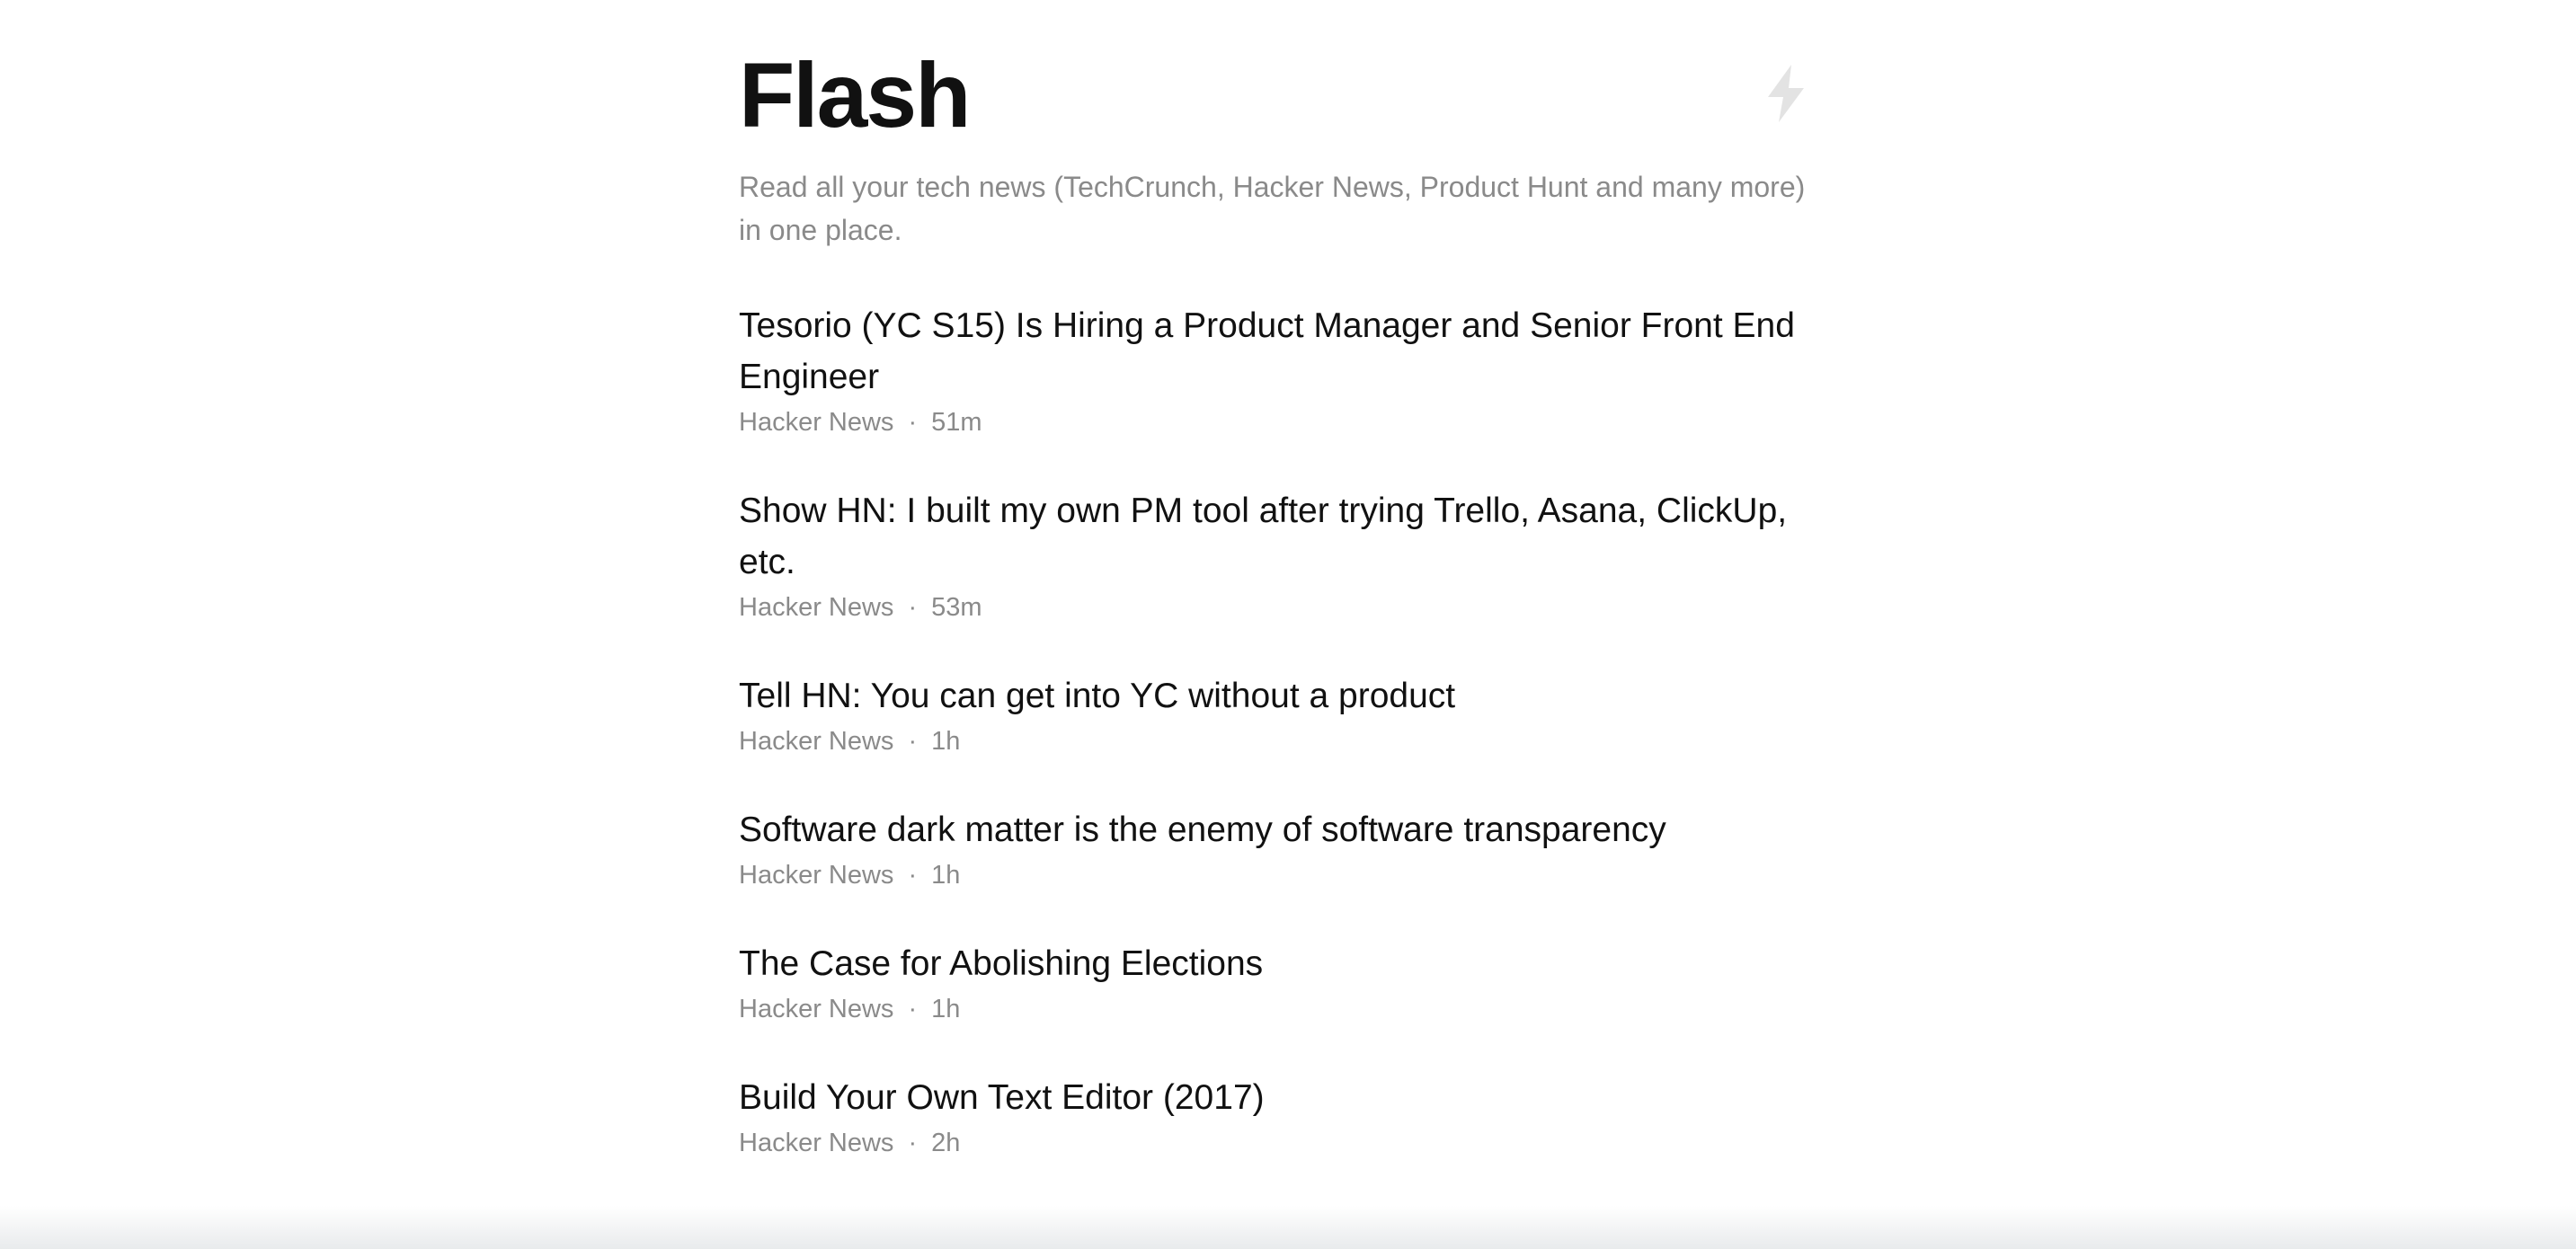  Describe the element at coordinates (946, 1143) in the screenshot. I see `news-time: 2h` at that location.